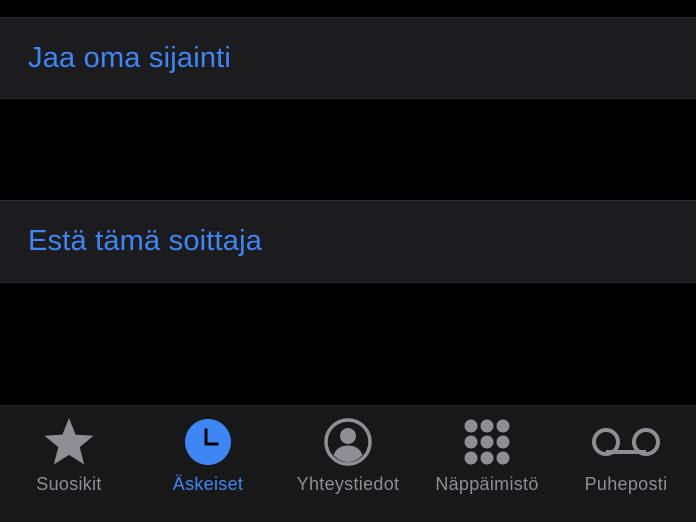  What do you see at coordinates (208, 484) in the screenshot?
I see `tab-recents-label: Äskeiset` at bounding box center [208, 484].